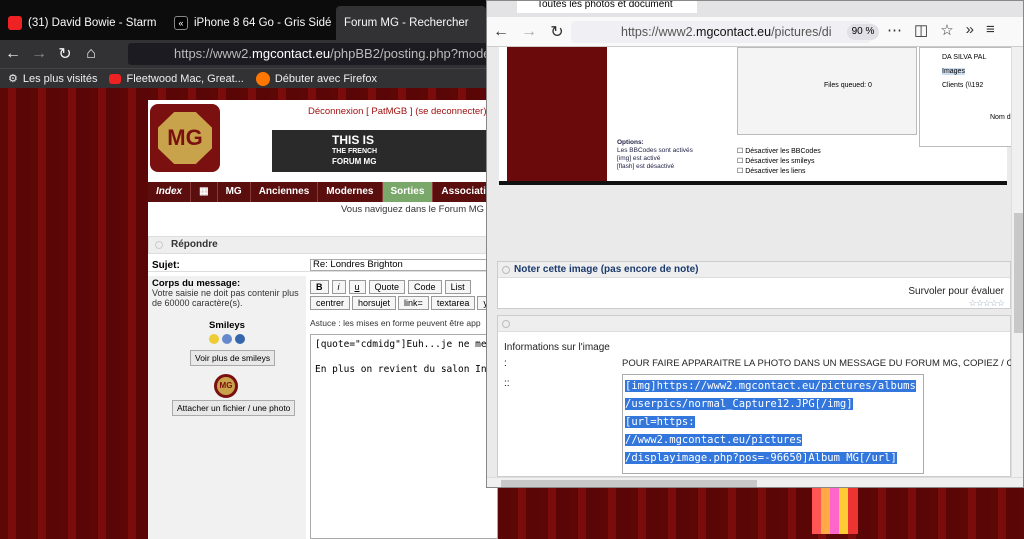 Image resolution: width=1024 pixels, height=539 pixels. I want to click on italic-button: i, so click(338, 287).